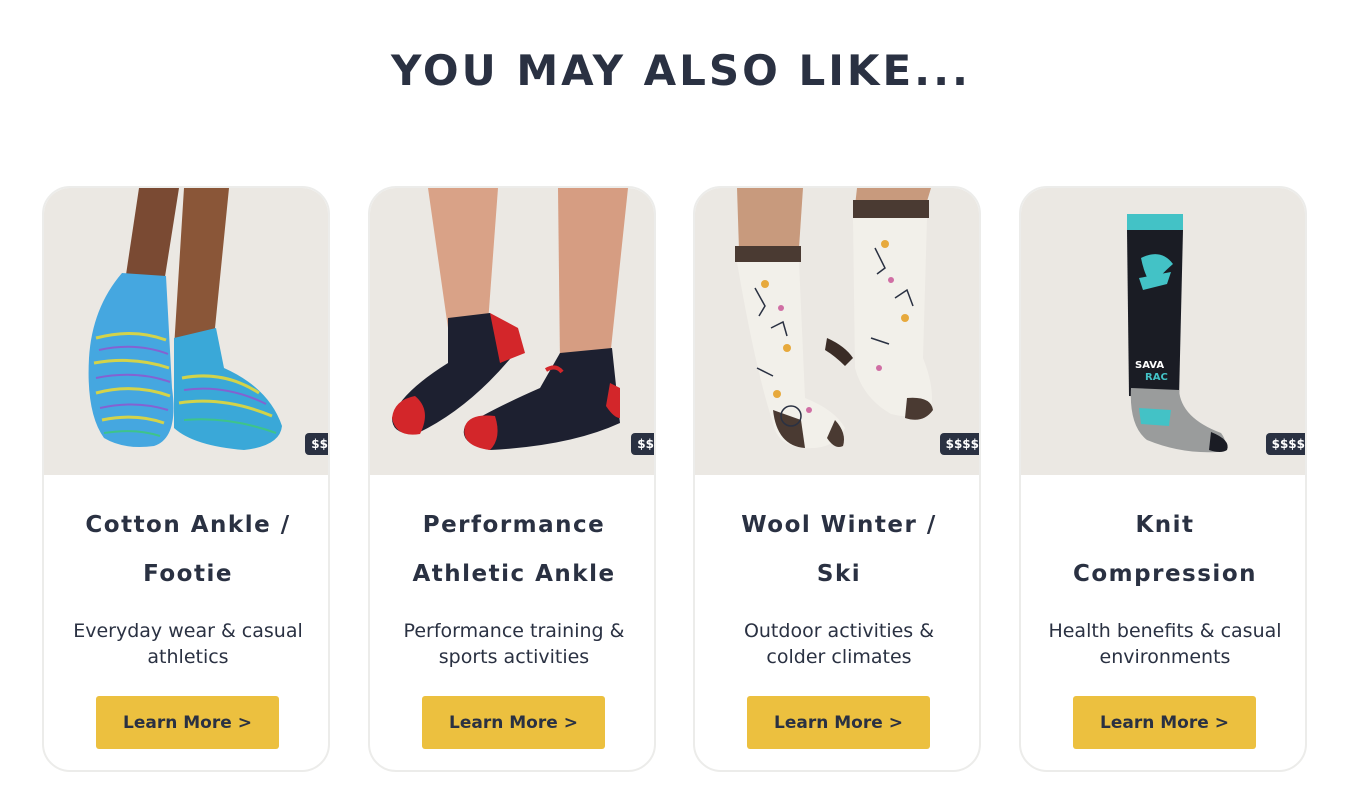 The width and height of the screenshot is (1362, 800). Describe the element at coordinates (510, 319) in the screenshot. I see `black-red-athletic-socks-icon` at that location.